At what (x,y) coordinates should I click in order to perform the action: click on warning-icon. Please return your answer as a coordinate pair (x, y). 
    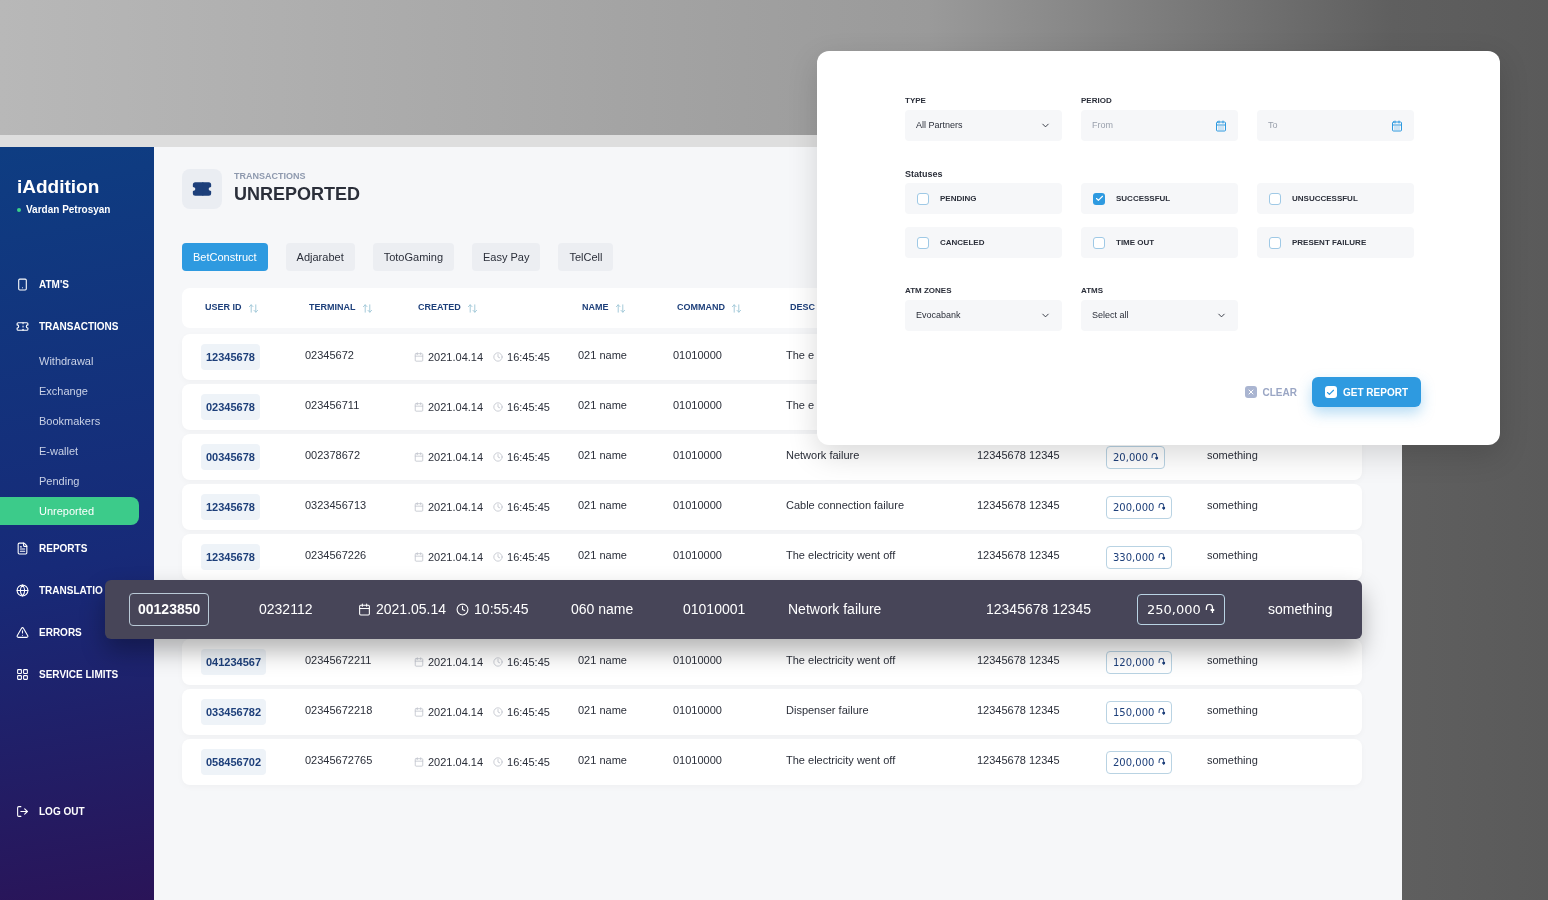
    Looking at the image, I should click on (22, 632).